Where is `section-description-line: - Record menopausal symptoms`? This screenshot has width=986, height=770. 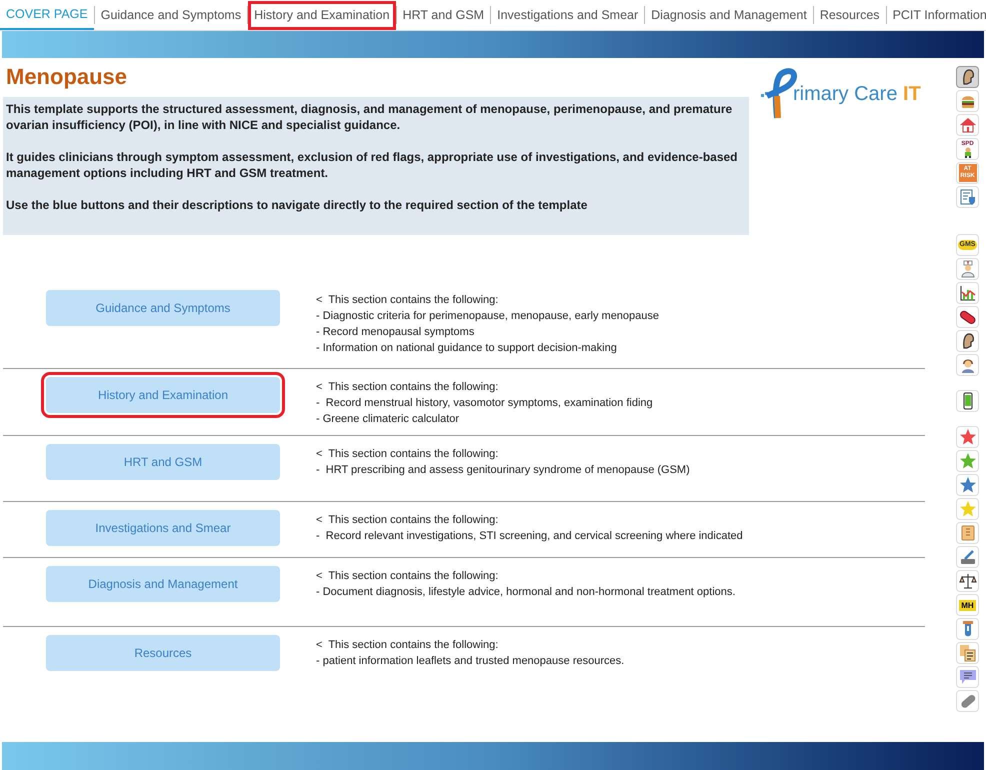 section-description-line: - Record menopausal symptoms is located at coordinates (396, 332).